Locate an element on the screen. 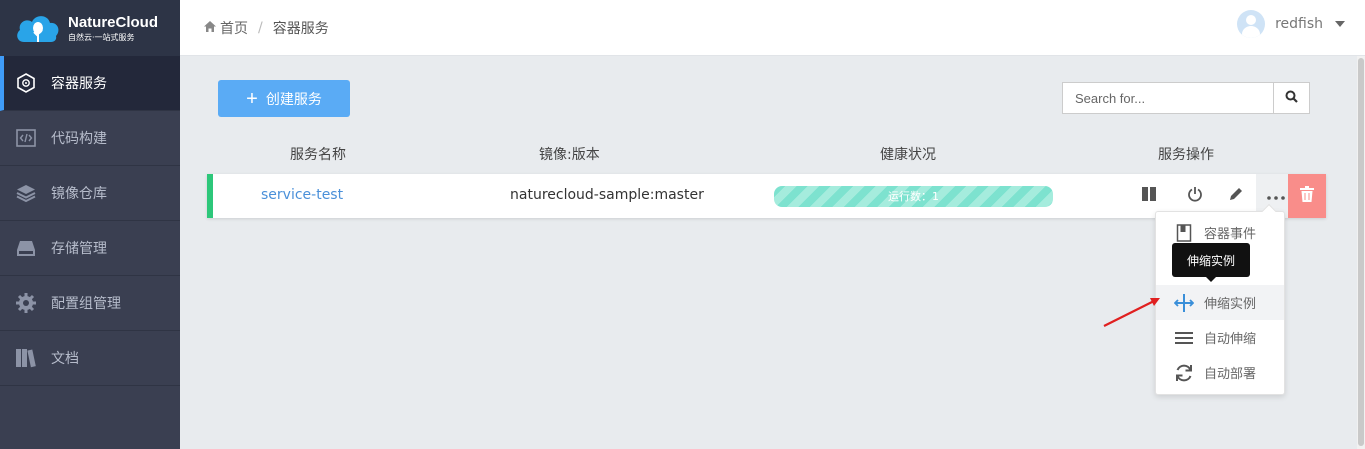 This screenshot has width=1365, height=449. scale-arrows-icon is located at coordinates (1184, 303).